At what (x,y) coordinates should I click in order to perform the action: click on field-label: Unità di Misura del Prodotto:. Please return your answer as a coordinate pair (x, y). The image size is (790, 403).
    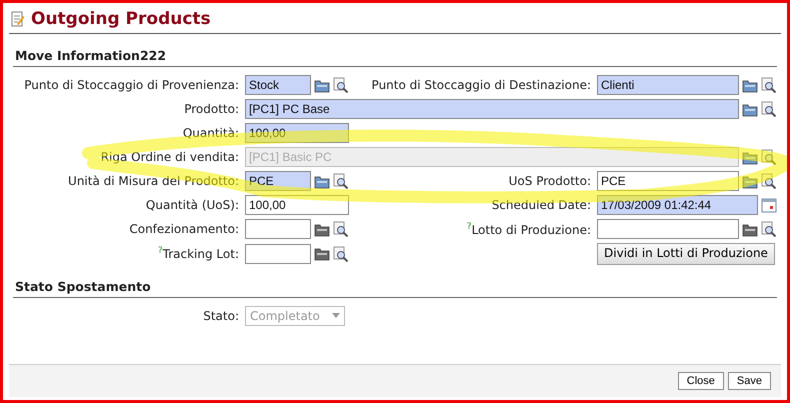
    Looking at the image, I should click on (153, 181).